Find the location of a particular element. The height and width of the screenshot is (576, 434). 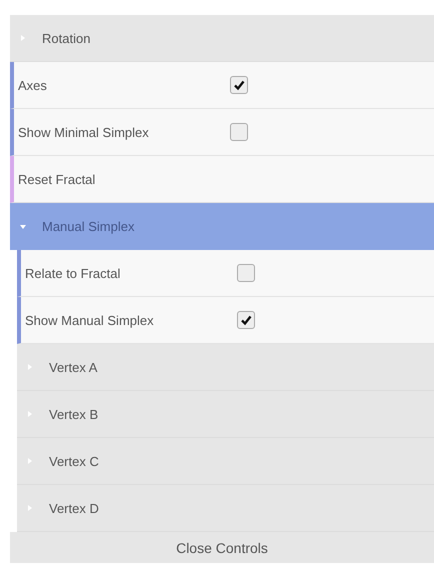

control-label: Show Minimal Simplex is located at coordinates (83, 132).